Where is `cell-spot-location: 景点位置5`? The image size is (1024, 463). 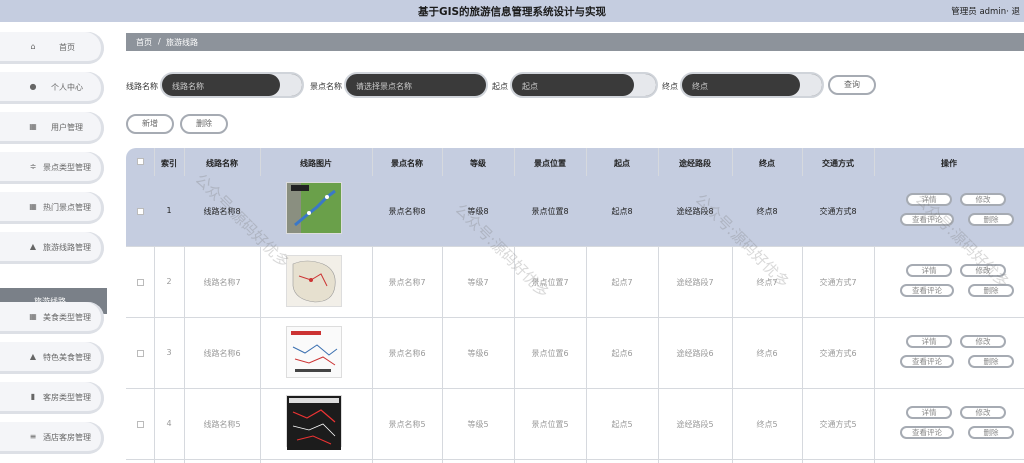 cell-spot-location: 景点位置5 is located at coordinates (550, 424).